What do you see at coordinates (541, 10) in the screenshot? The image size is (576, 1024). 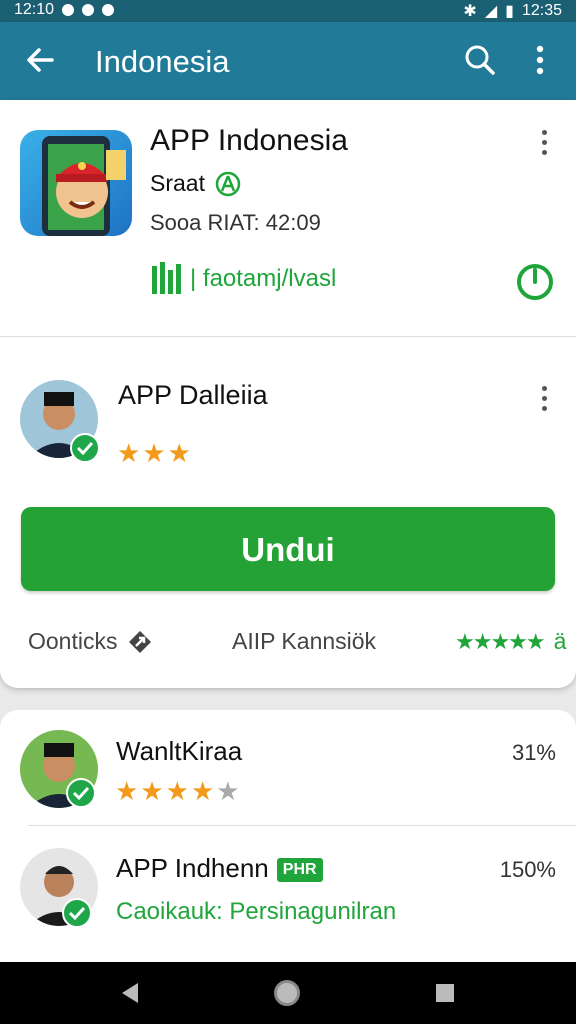 I see `status-time-right: 12:35` at bounding box center [541, 10].